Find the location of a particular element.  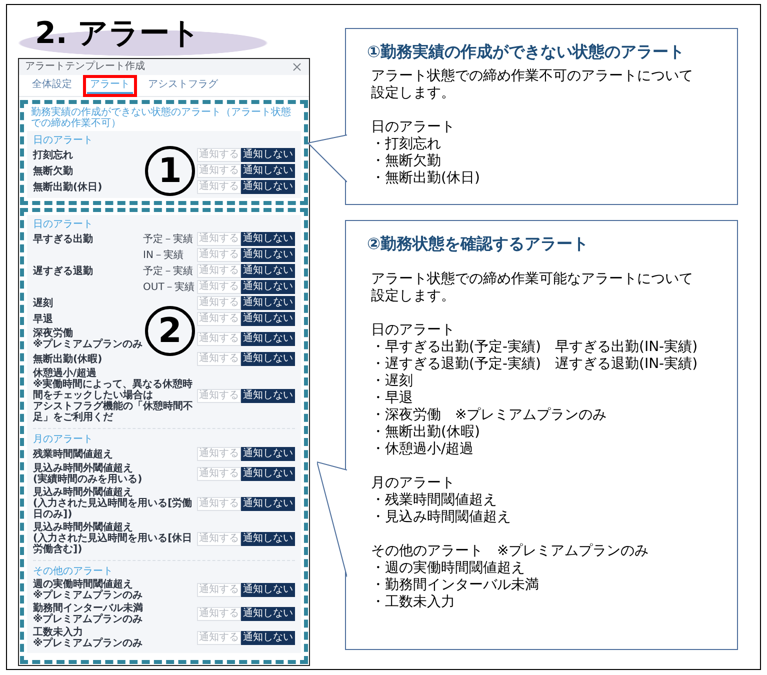

callout-list-item: ・打刻忘れ is located at coordinates (406, 144).